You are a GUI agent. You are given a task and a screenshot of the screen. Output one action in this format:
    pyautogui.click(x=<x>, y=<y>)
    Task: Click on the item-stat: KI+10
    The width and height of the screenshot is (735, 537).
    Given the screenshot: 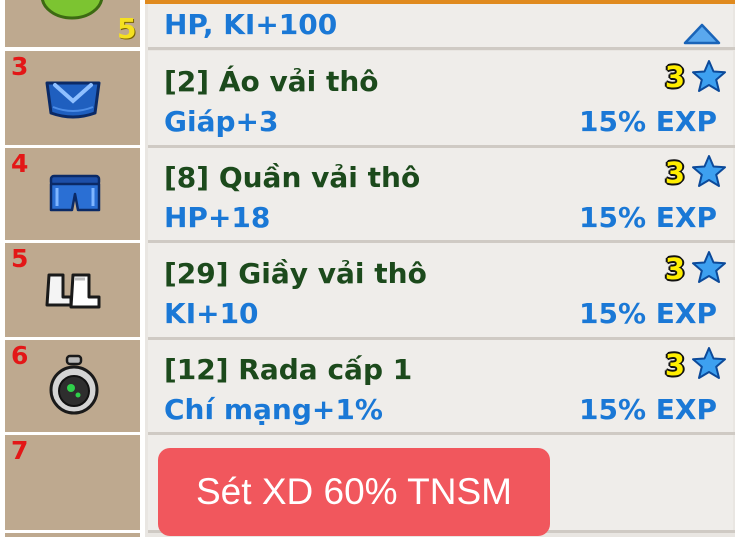 What is the action you would take?
    pyautogui.click(x=211, y=313)
    